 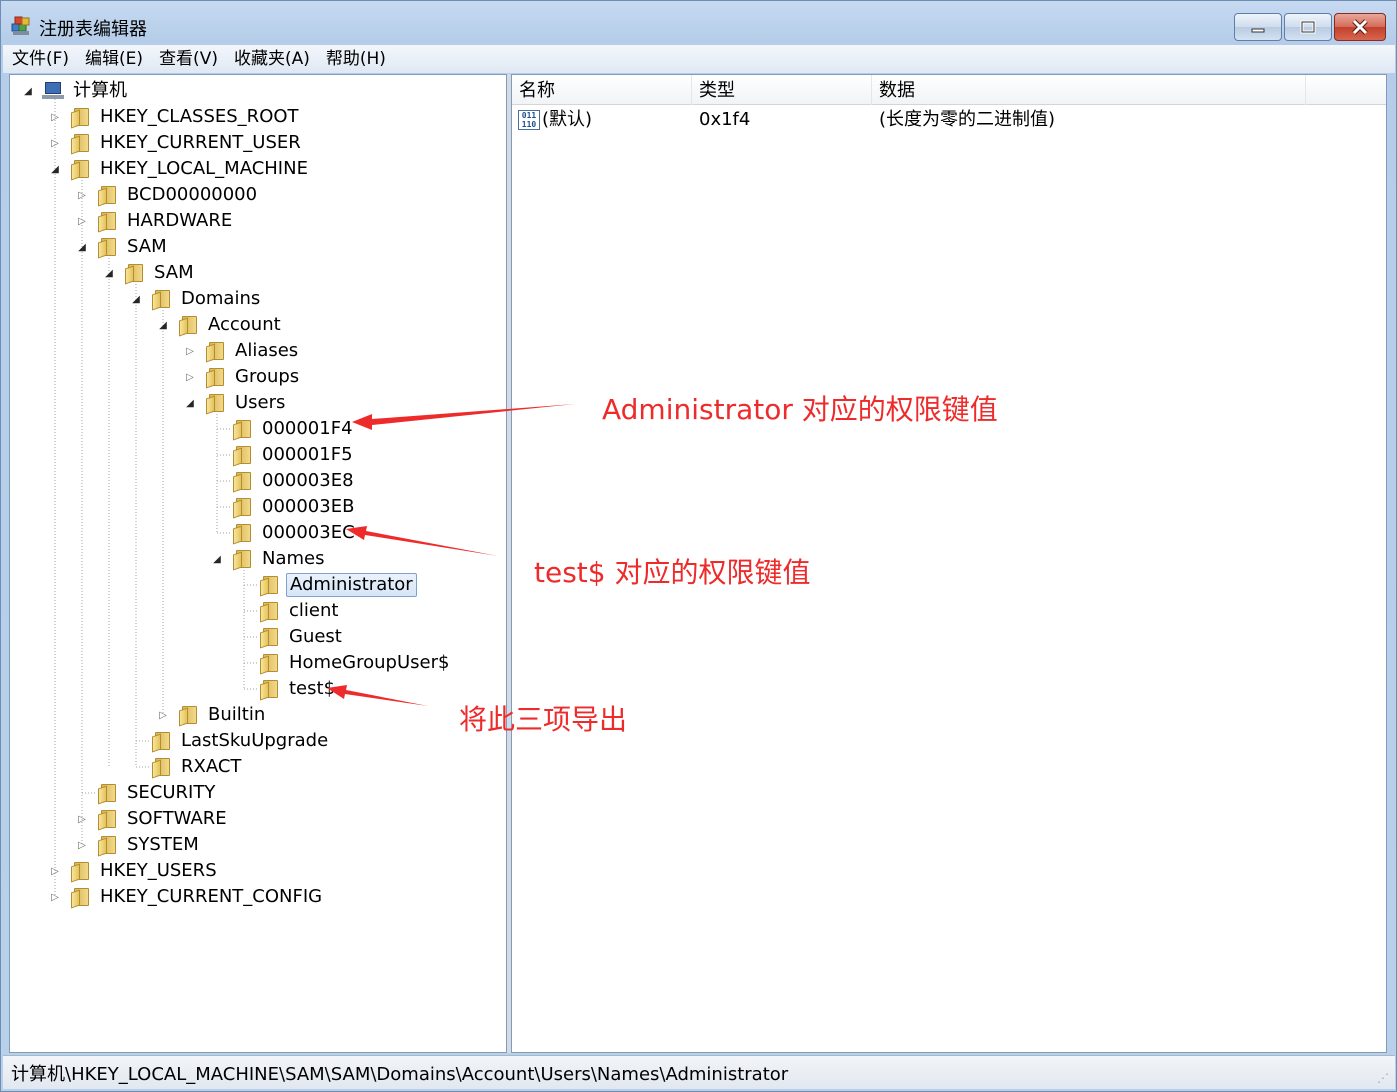 I want to click on tree-node: ▷ SYSTEM, so click(x=139, y=845).